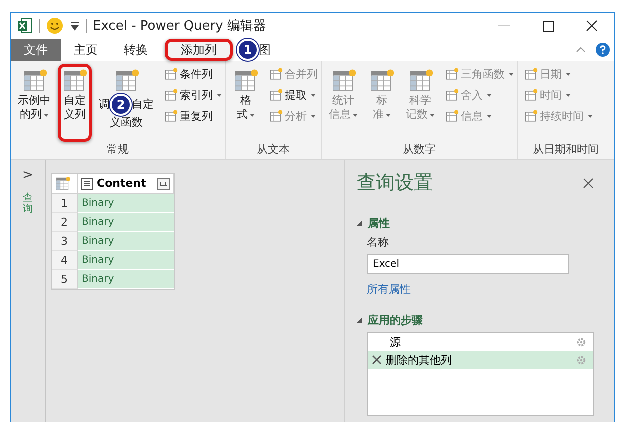 Image resolution: width=625 pixels, height=422 pixels. I want to click on ribbon-small-button: 条件列, so click(193, 74).